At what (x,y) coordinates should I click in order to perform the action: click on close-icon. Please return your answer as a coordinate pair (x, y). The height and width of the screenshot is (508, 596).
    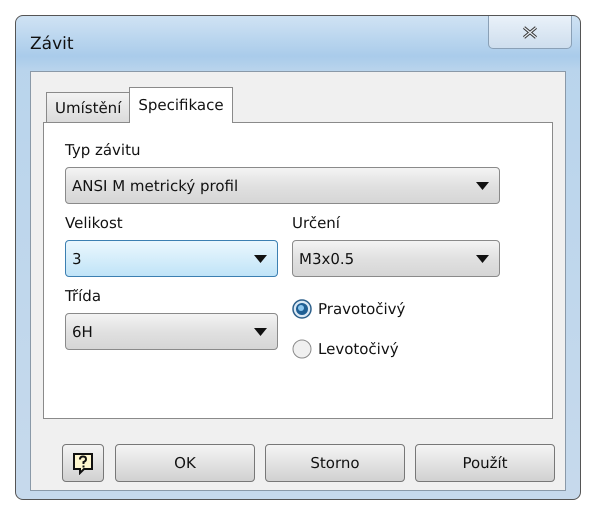
    Looking at the image, I should click on (530, 32).